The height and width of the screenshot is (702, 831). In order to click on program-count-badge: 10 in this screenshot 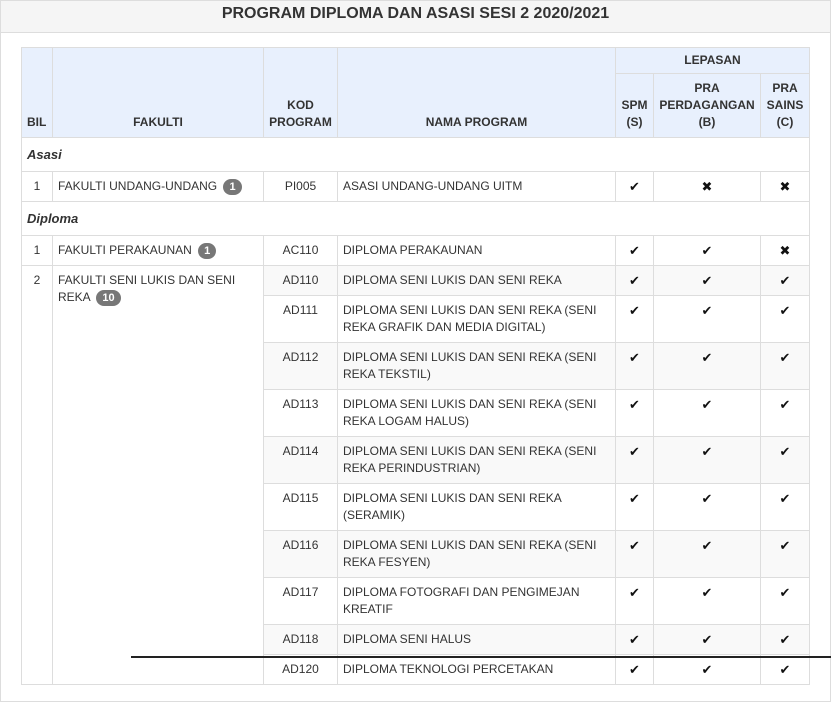, I will do `click(108, 298)`.